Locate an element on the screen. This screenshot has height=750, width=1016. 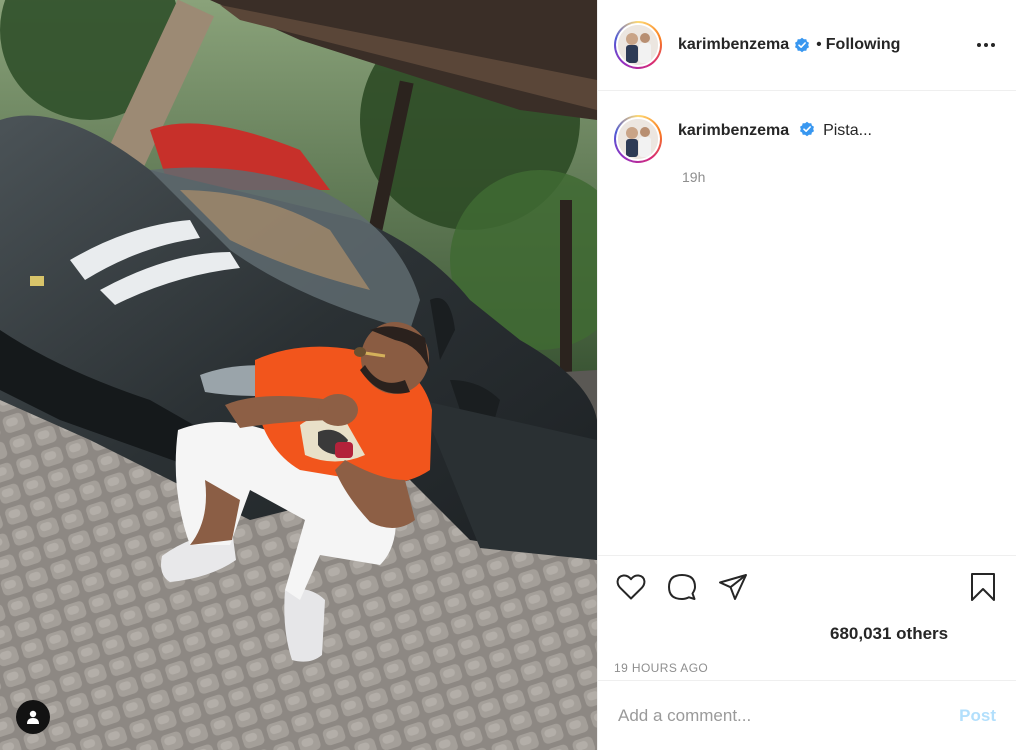
share-button is located at coordinates (733, 587).